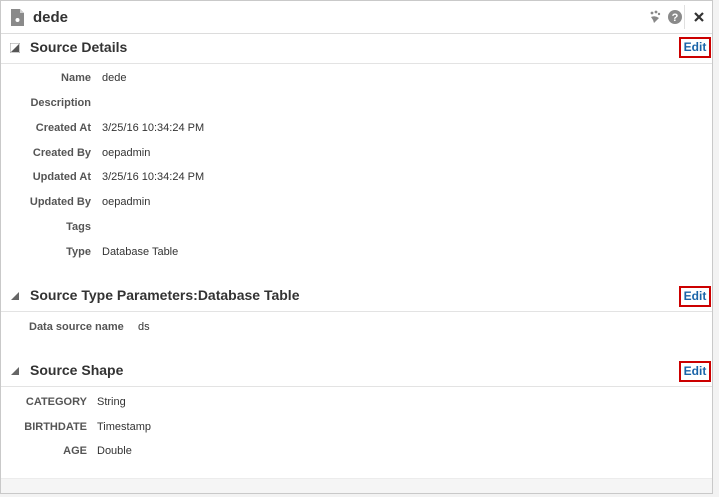 This screenshot has height=497, width=719. Describe the element at coordinates (51, 17) in the screenshot. I see `window-title: dede` at that location.